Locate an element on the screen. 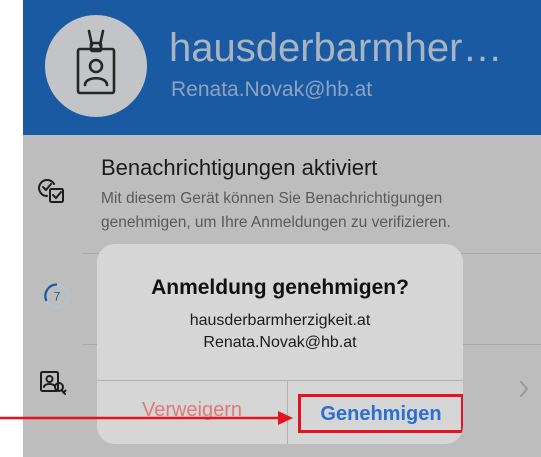 The width and height of the screenshot is (541, 457). dialog-domain: hausderbarmherzigkeit.at is located at coordinates (280, 320).